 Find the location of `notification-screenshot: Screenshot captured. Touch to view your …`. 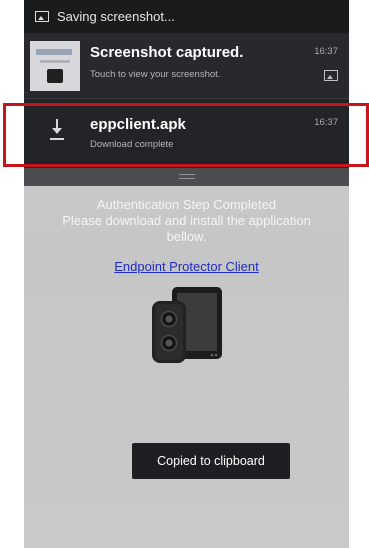

notification-screenshot: Screenshot captured. Touch to view your … is located at coordinates (186, 65).